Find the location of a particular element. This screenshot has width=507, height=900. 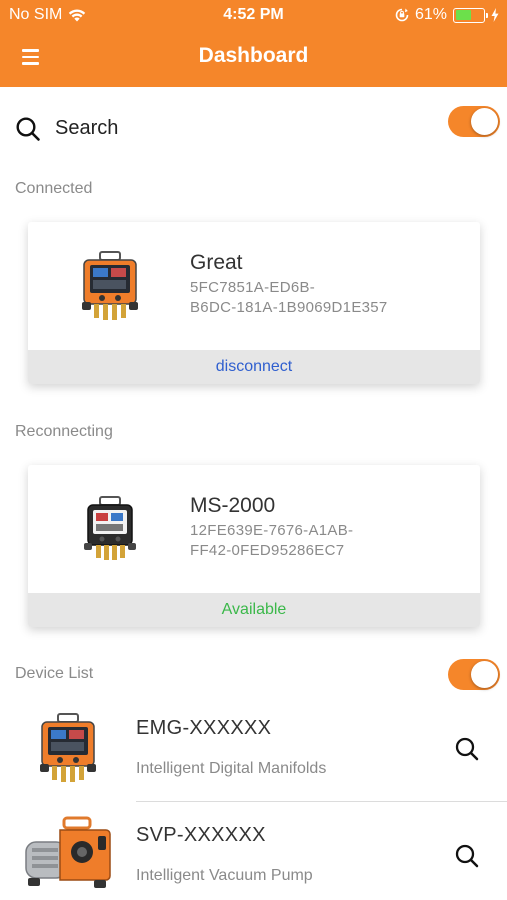

device-list-name: SVP-XXXXXX is located at coordinates (201, 835).